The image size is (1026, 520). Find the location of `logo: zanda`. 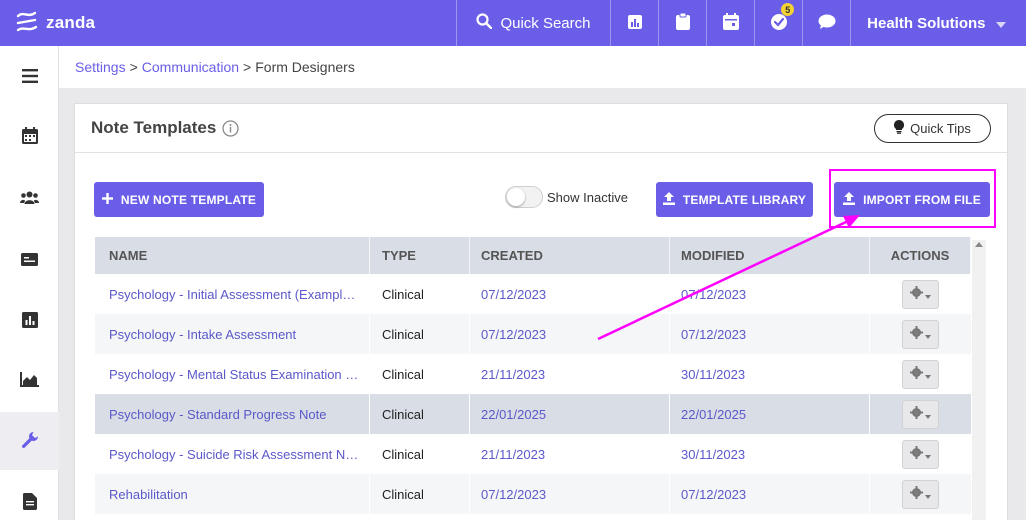

logo: zanda is located at coordinates (228, 23).